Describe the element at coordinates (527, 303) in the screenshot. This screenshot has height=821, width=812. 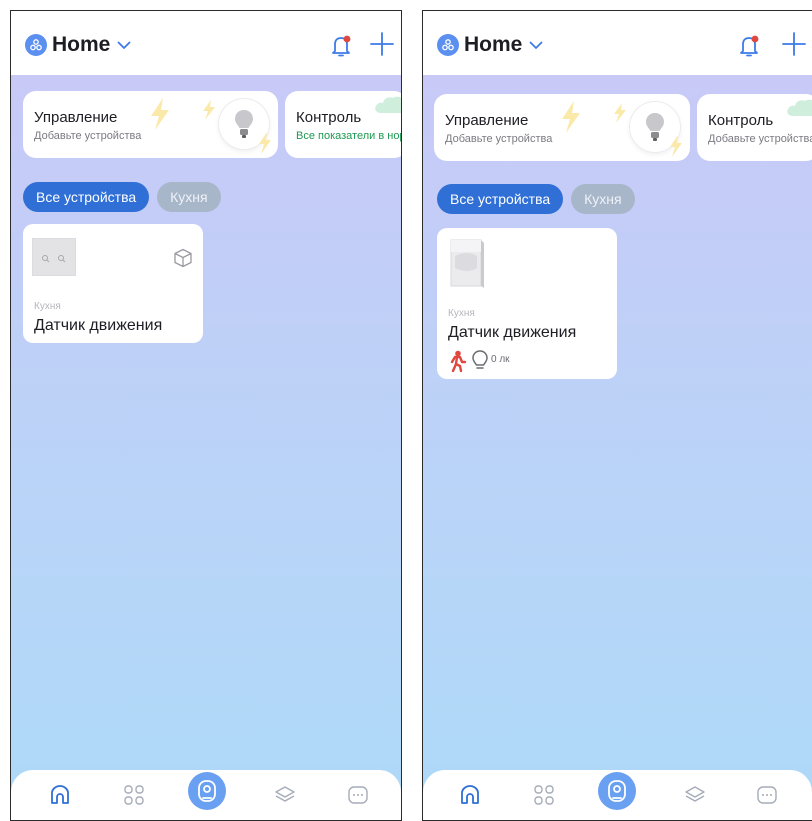
I see `device-card-motion-sensor: Кухня Датчик движения 0 лк` at that location.